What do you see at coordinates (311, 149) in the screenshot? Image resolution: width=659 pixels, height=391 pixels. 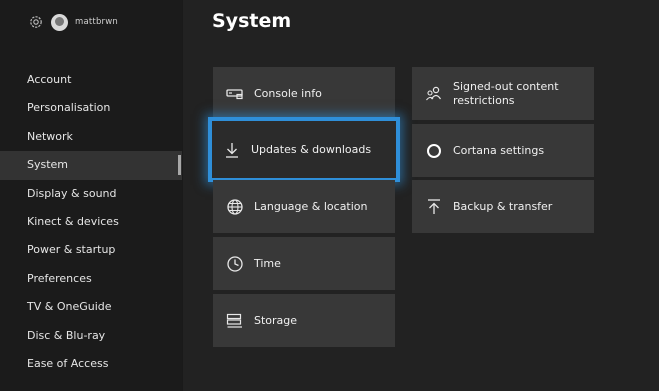 I see `tile-label: Updates & downloads` at bounding box center [311, 149].